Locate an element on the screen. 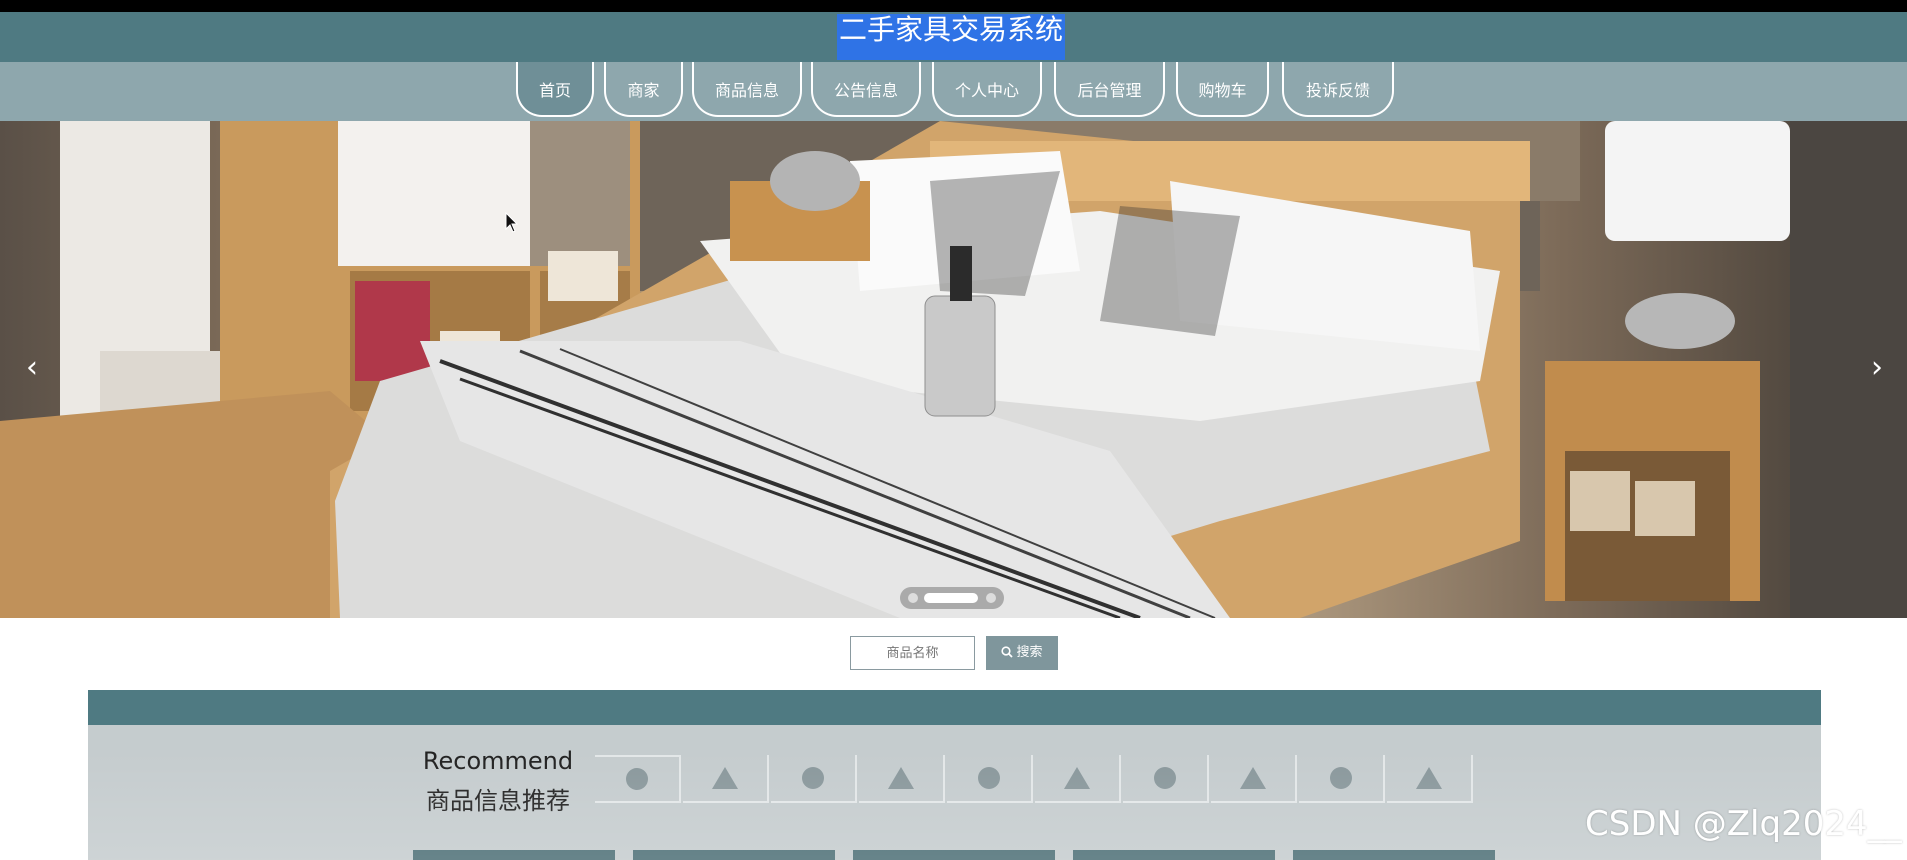  search-input is located at coordinates (912, 653).